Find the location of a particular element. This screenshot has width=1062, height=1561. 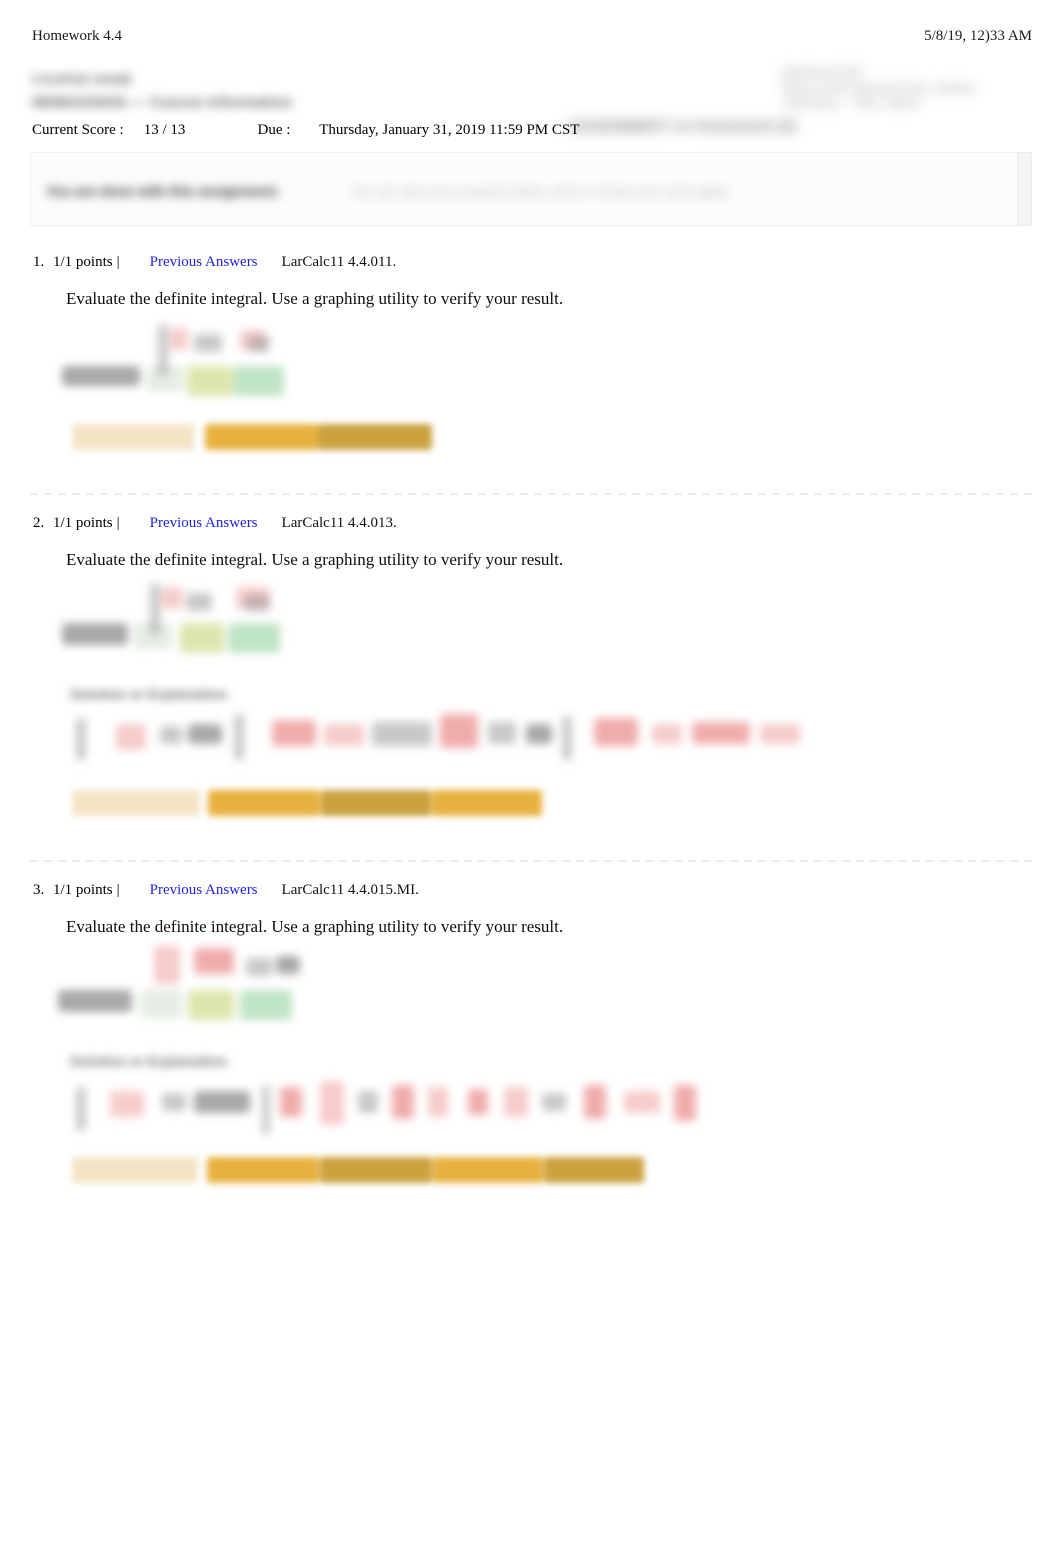

question-code: LarCalc11 4.4.013. is located at coordinates (339, 523).